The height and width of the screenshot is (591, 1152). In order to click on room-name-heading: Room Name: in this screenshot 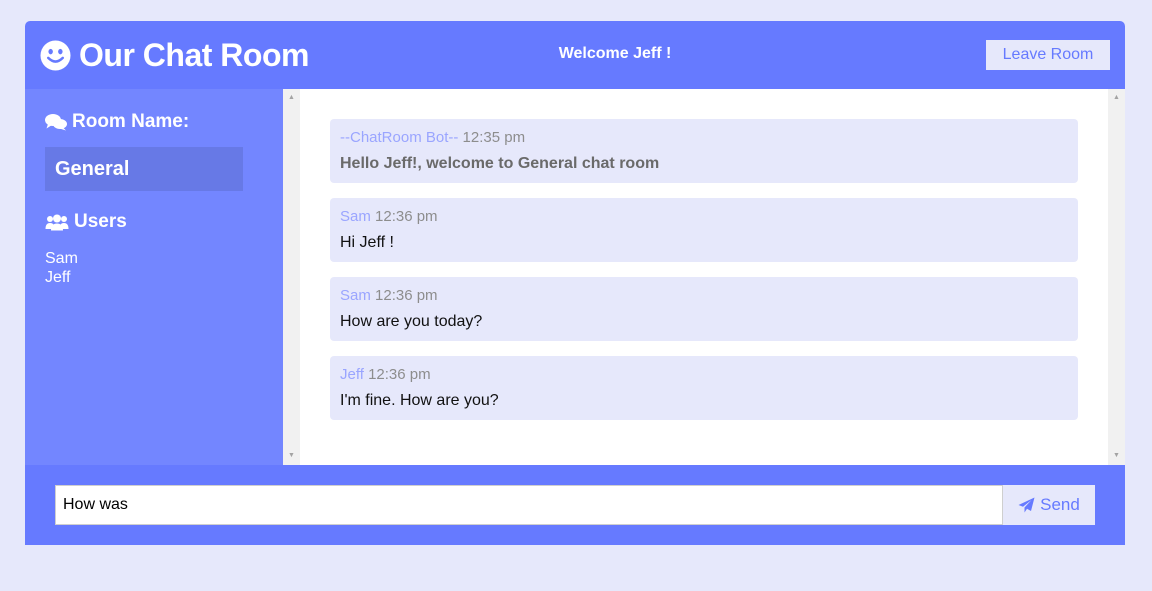, I will do `click(117, 122)`.